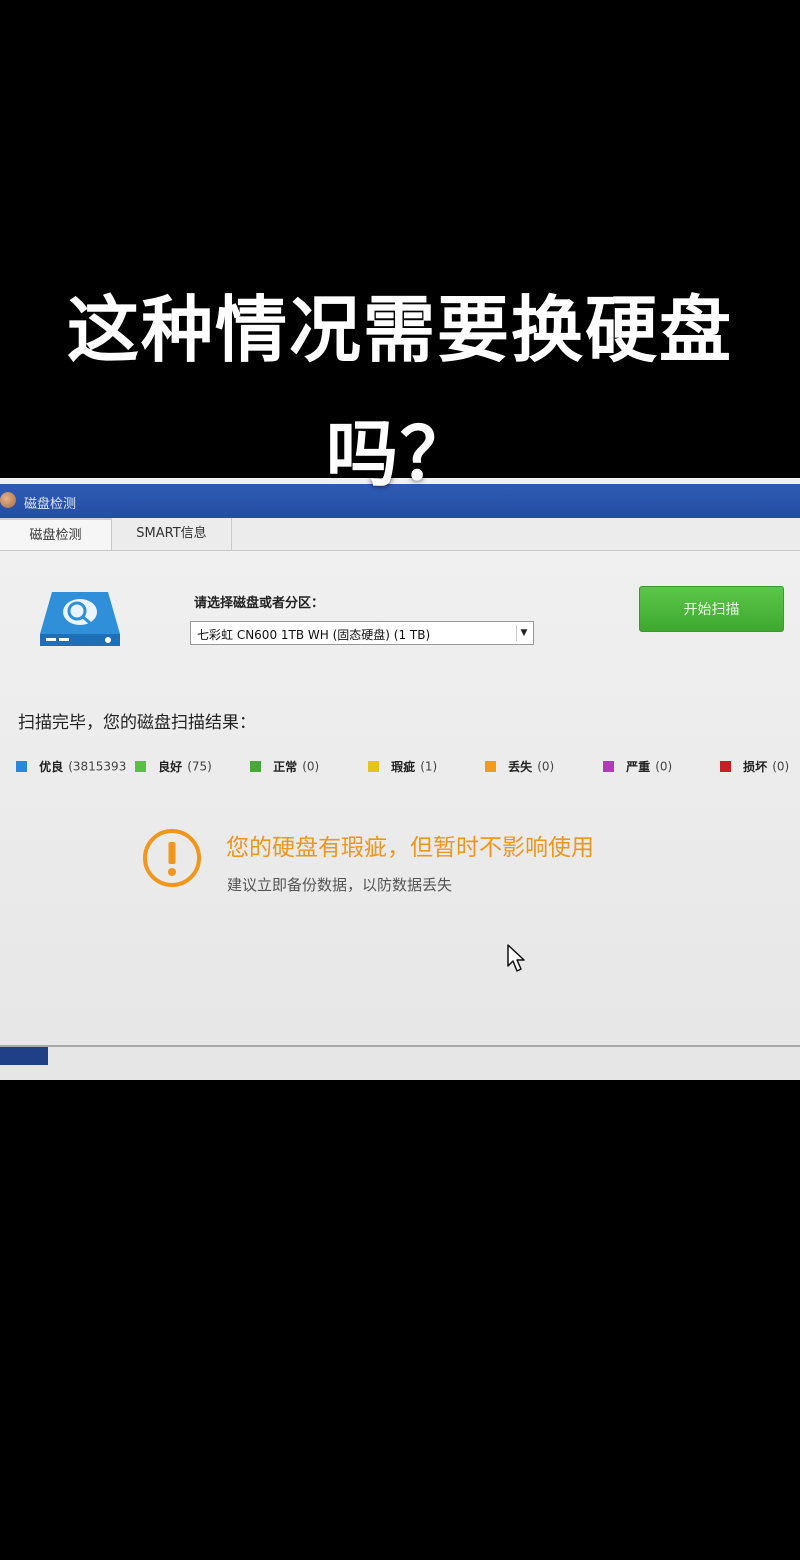 The image size is (800, 1560). I want to click on tab-smart-info: SMART信息, so click(172, 534).